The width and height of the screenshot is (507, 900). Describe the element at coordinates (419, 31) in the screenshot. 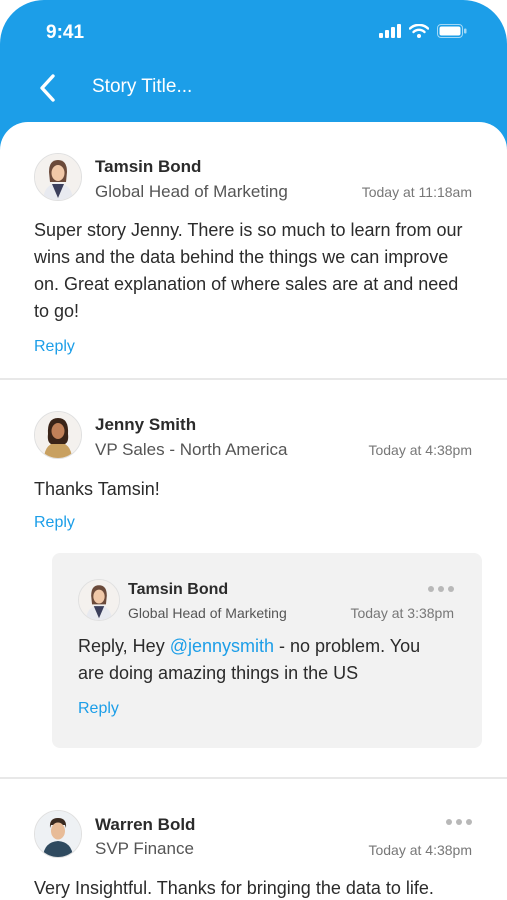

I see `wifi-icon` at that location.